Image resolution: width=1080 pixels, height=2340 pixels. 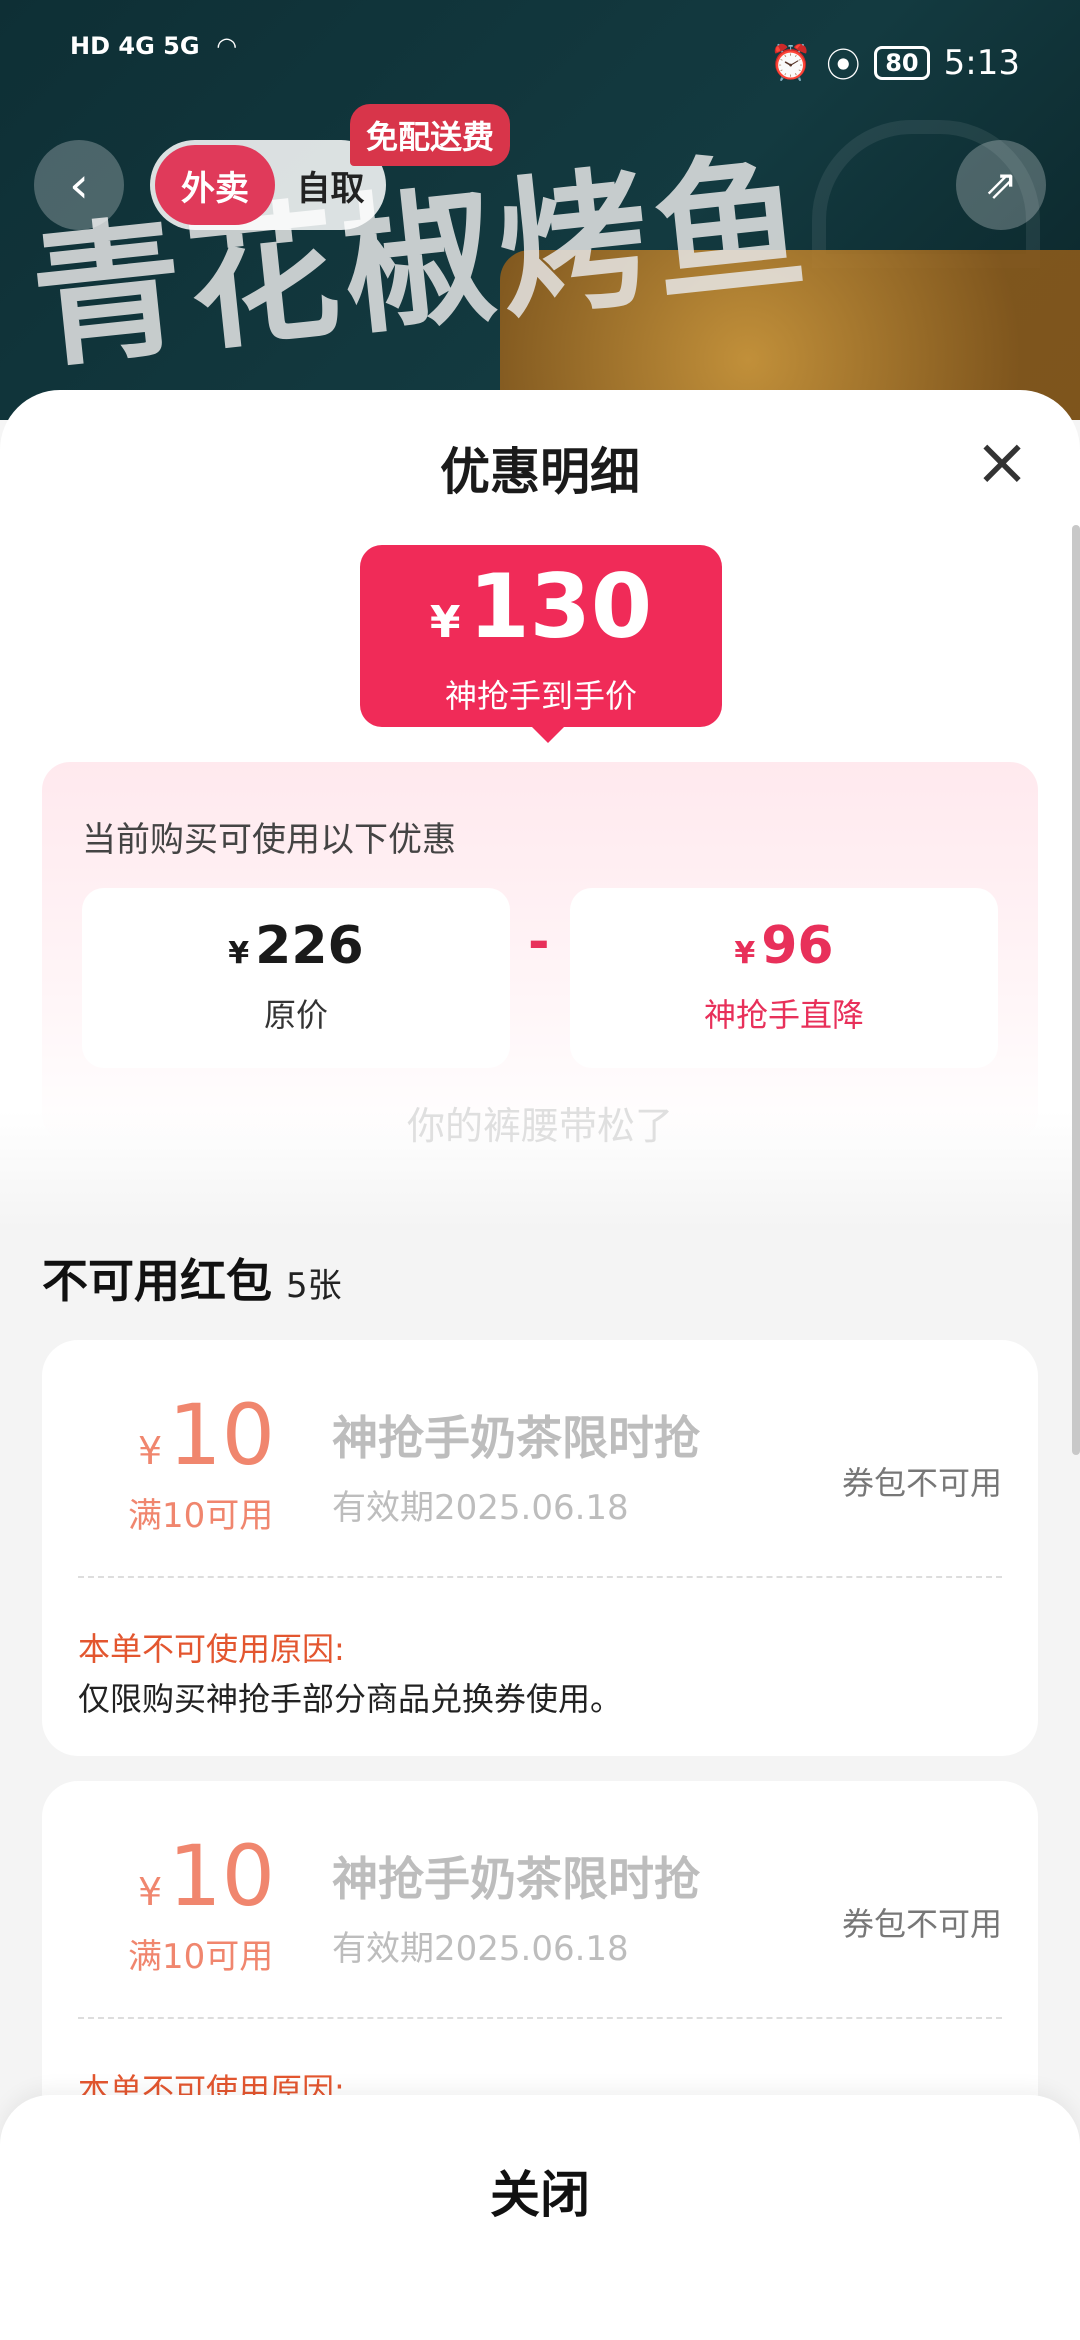 I want to click on free-delivery-badge: 免配送费, so click(x=430, y=135).